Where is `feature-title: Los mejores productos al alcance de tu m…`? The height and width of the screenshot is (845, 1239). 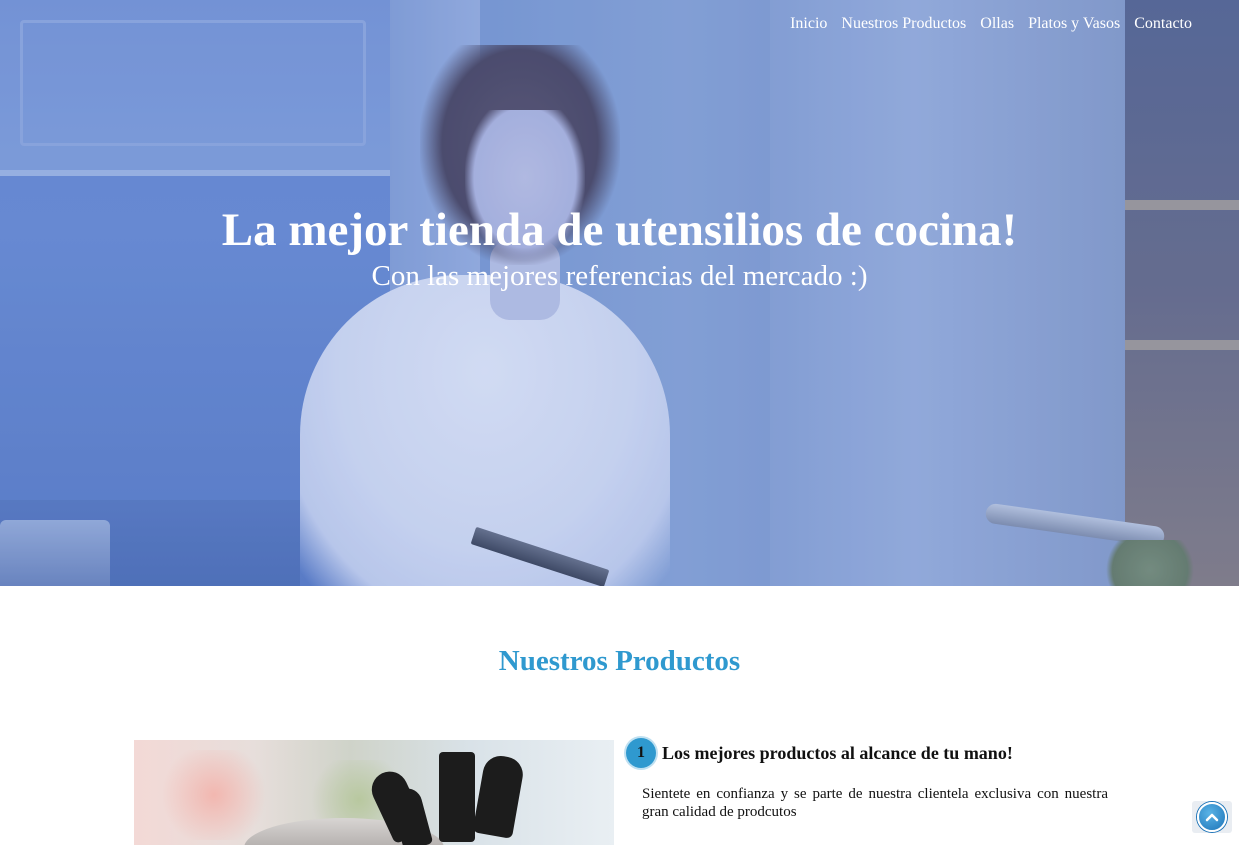 feature-title: Los mejores productos al alcance de tu m… is located at coordinates (837, 752).